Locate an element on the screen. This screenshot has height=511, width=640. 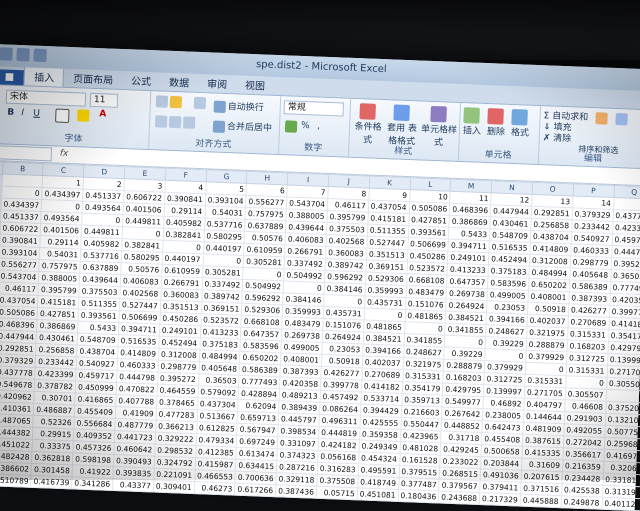
insert-cells-label: 插入 is located at coordinates (472, 131).